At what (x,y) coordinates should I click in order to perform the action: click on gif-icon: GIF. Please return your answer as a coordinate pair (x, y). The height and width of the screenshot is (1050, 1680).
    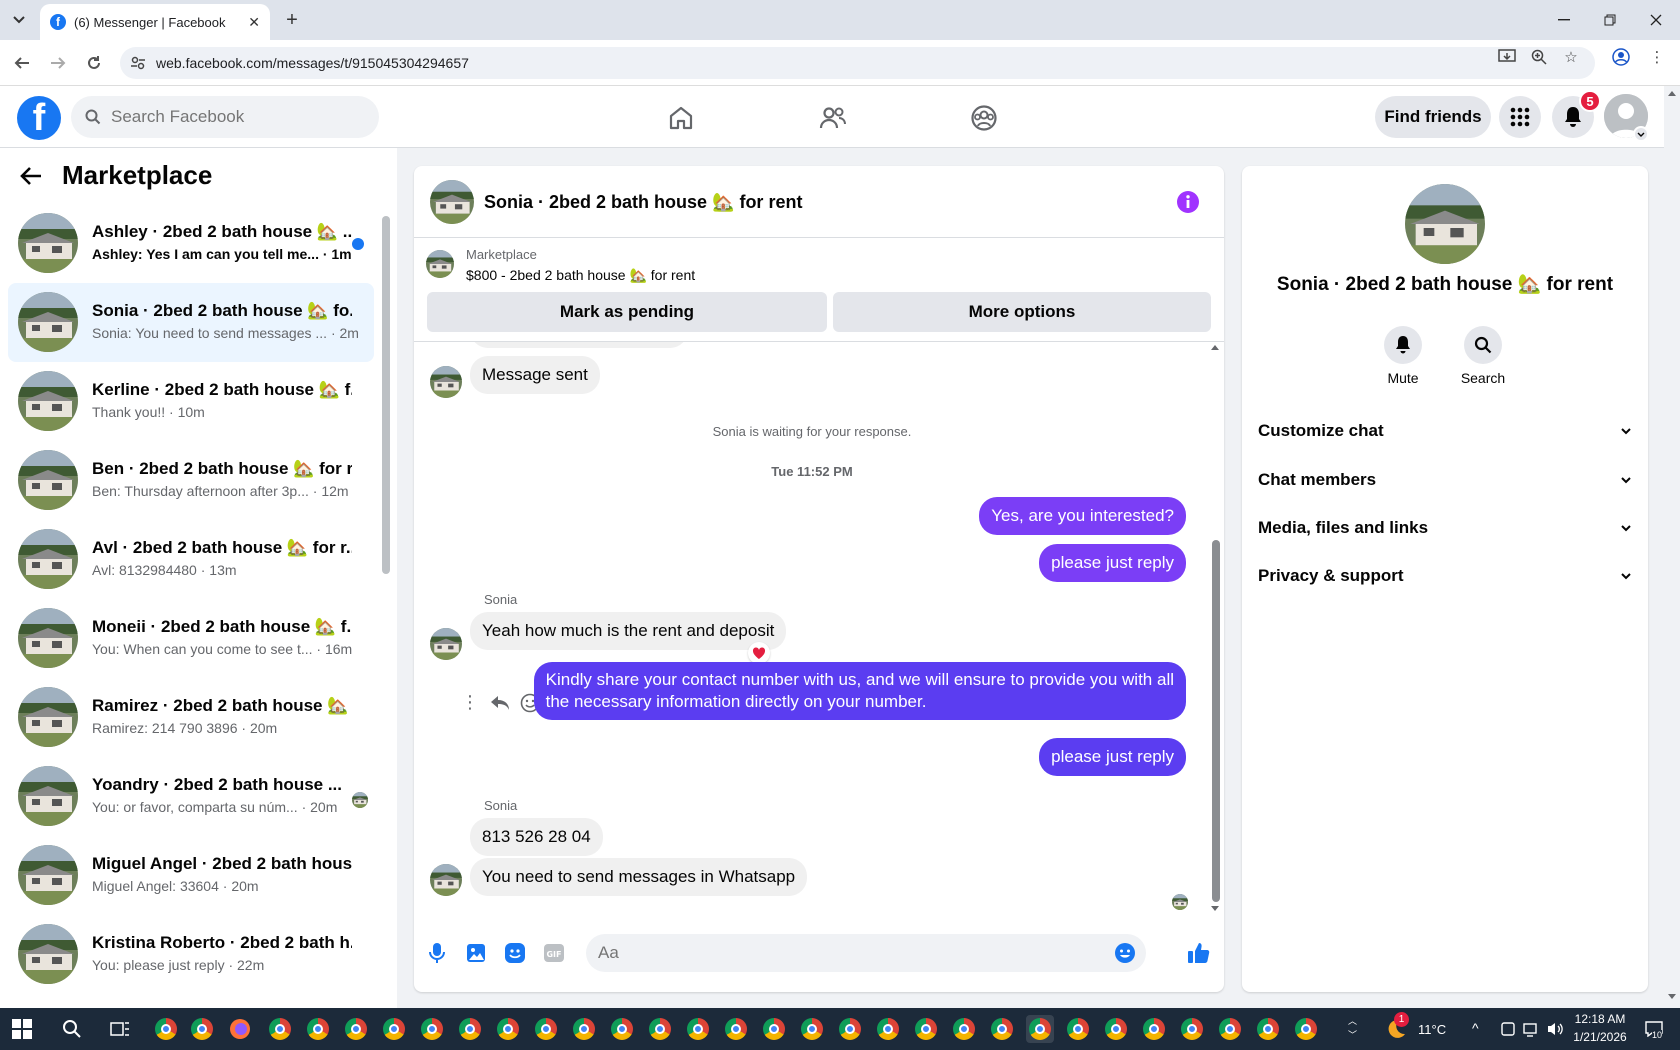
    Looking at the image, I should click on (554, 953).